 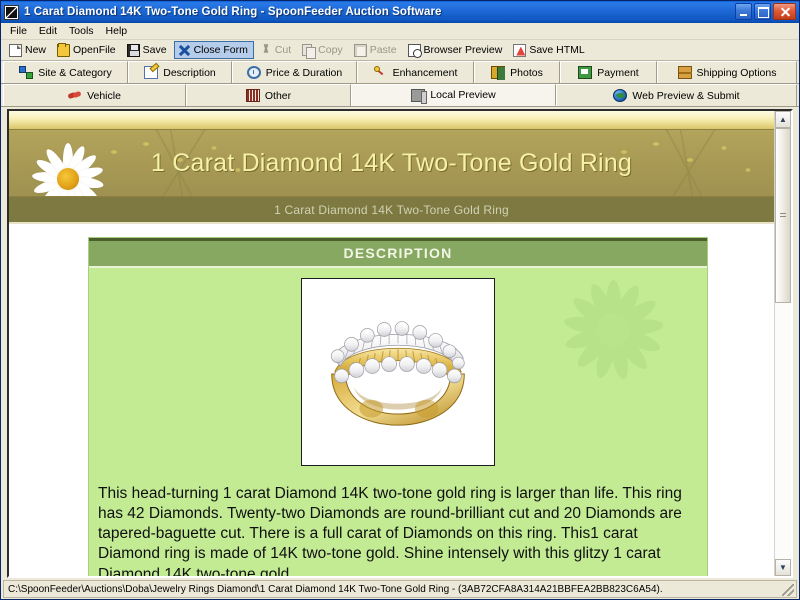 What do you see at coordinates (463, 50) in the screenshot?
I see `toolbar-browser-preview-label: Browser Preview` at bounding box center [463, 50].